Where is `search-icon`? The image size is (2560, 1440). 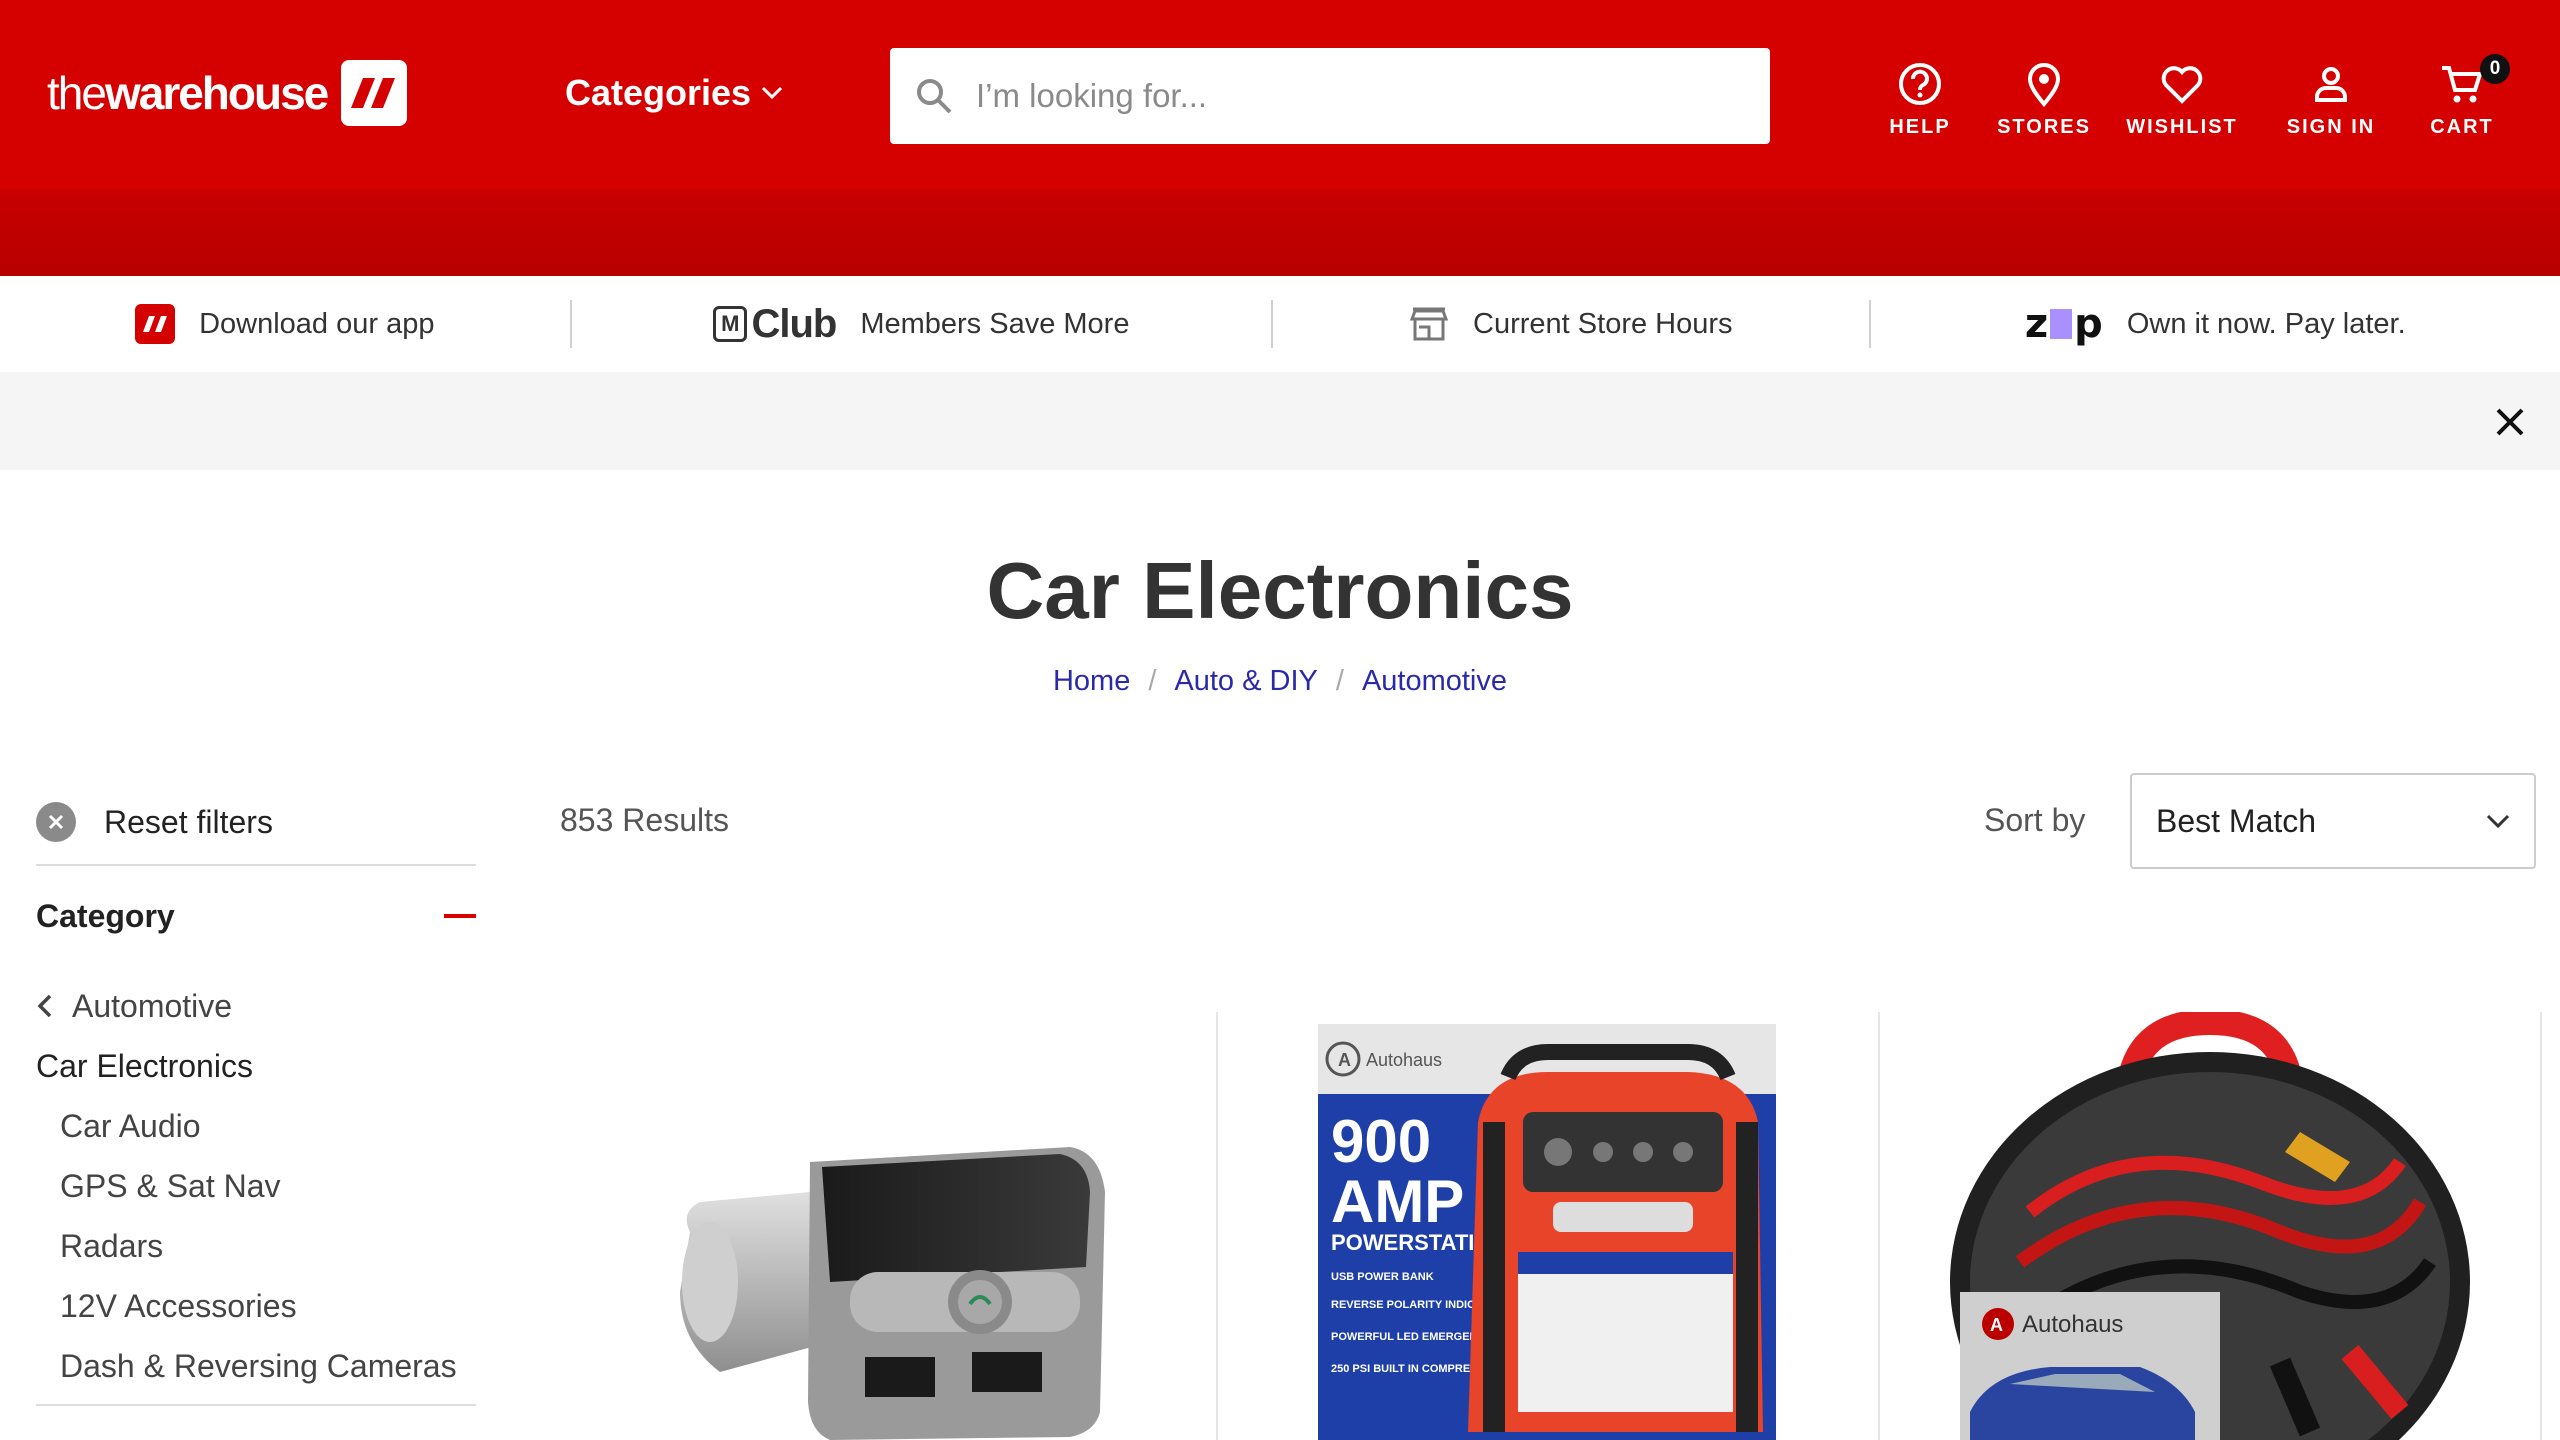
search-icon is located at coordinates (934, 96).